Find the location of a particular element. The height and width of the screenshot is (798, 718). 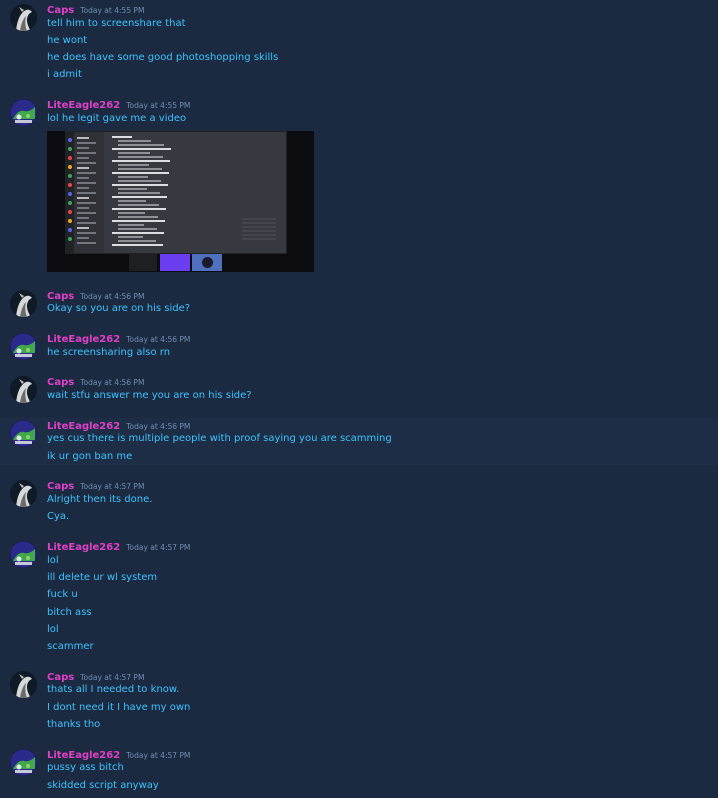

message-header: LiteEagle262 Today at 4:57 PM is located at coordinates (118, 547).